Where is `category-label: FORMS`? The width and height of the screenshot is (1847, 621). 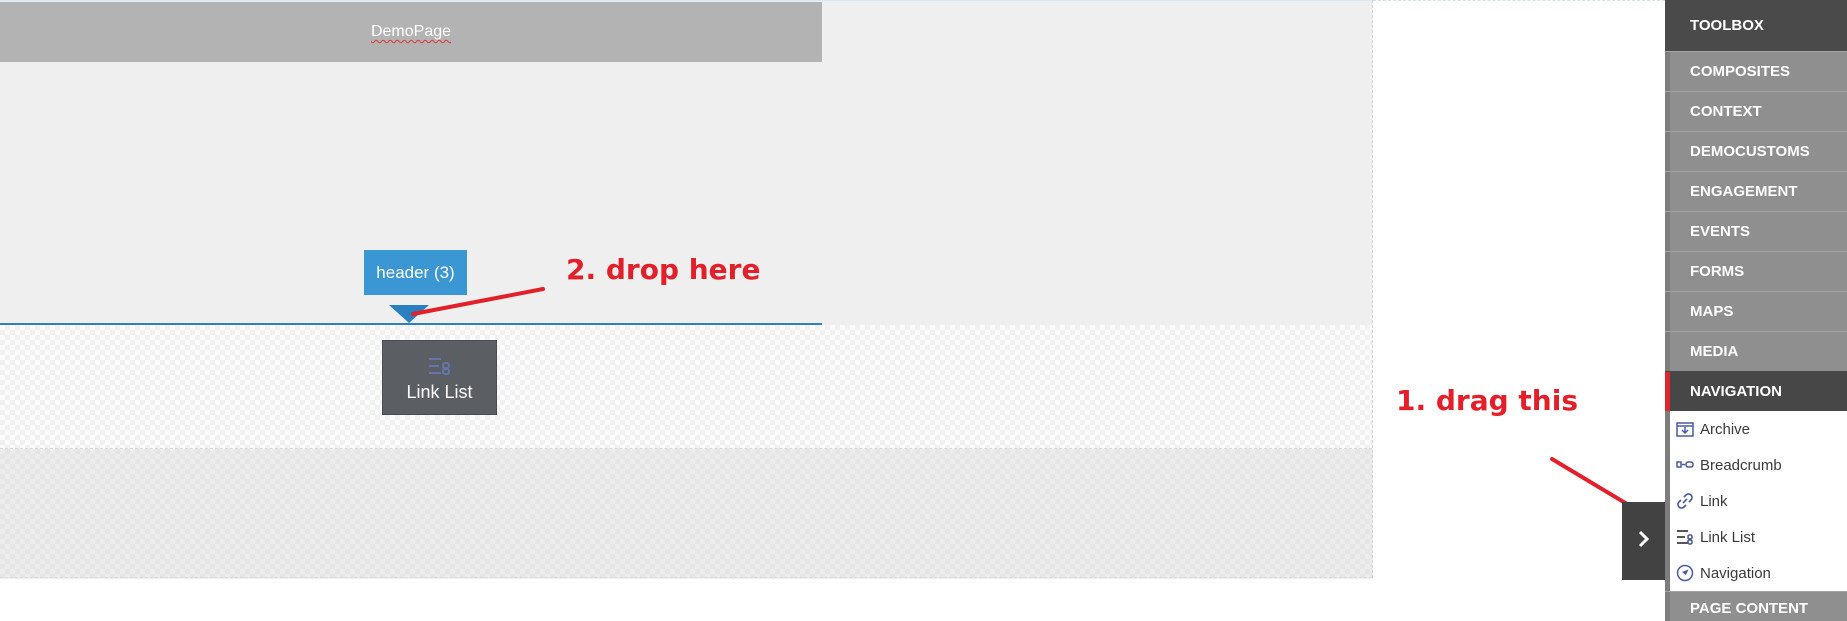
category-label: FORMS is located at coordinates (1717, 271).